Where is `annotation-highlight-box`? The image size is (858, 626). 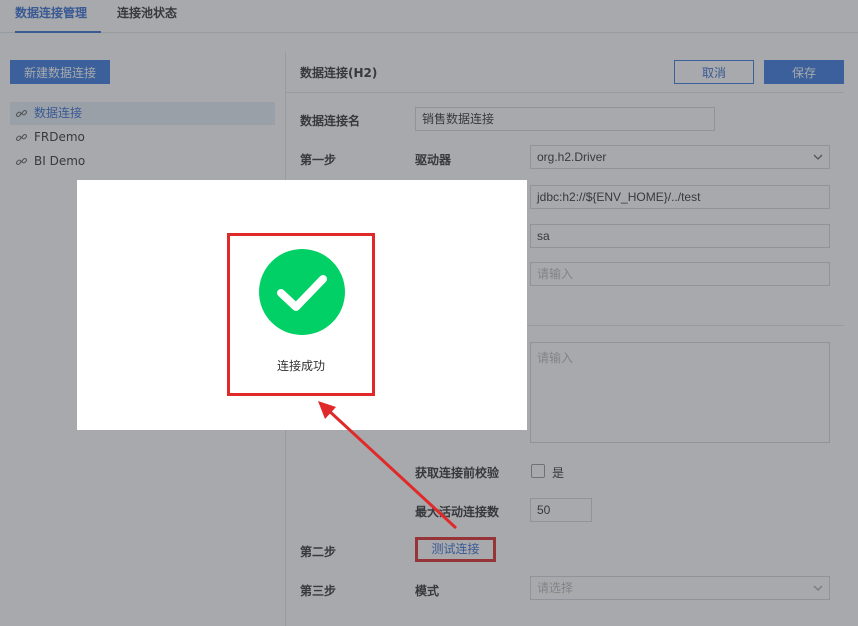 annotation-highlight-box is located at coordinates (301, 314).